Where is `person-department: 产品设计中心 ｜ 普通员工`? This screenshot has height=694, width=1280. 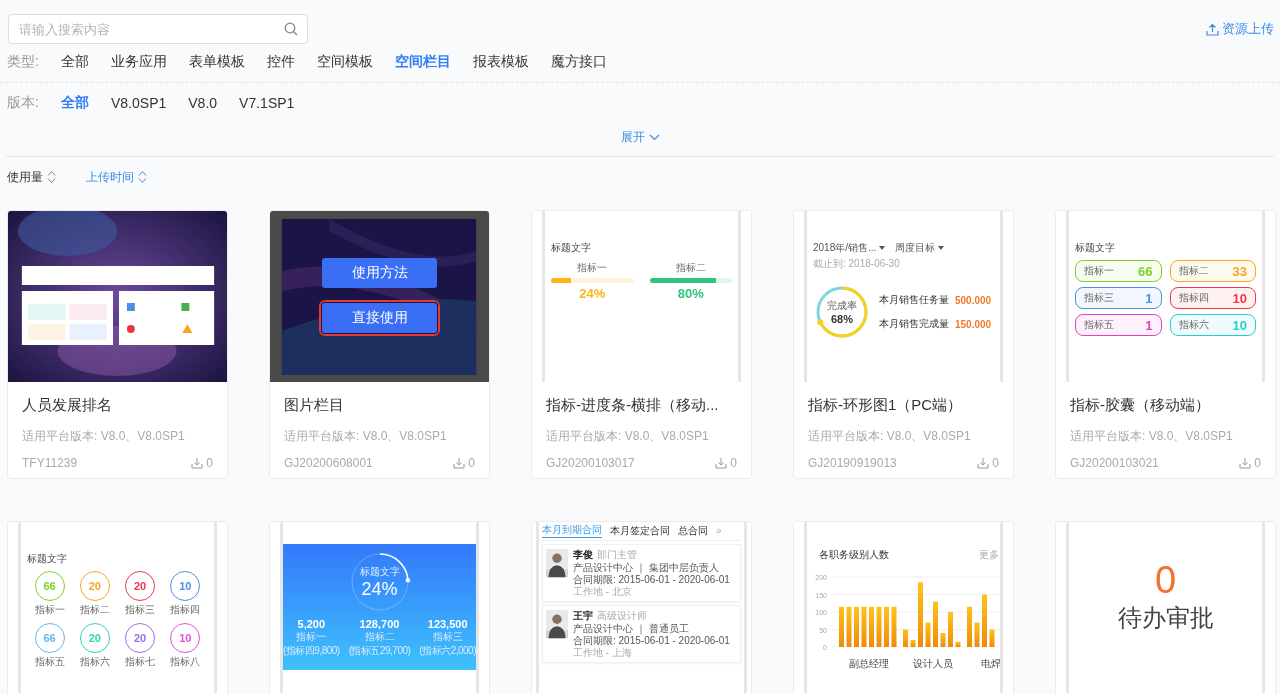
person-department: 产品设计中心 ｜ 普通员工 is located at coordinates (631, 629).